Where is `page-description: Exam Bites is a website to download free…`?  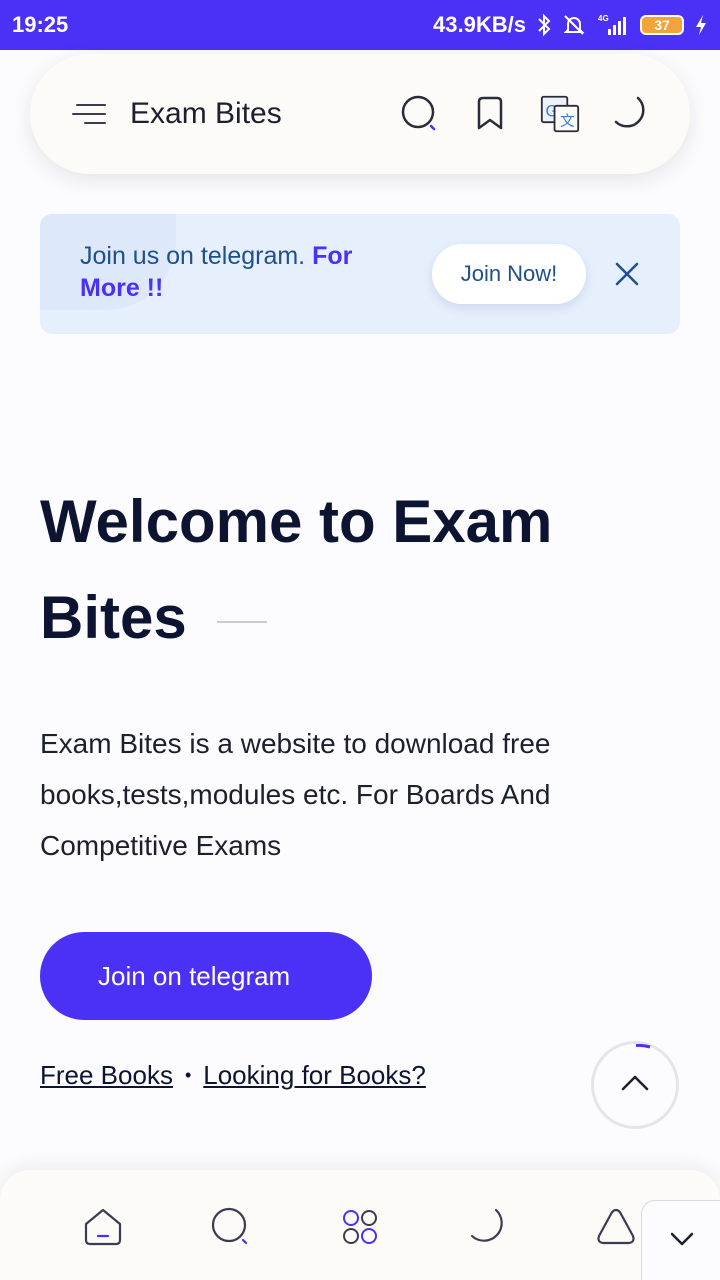
page-description: Exam Bites is a website to download free… is located at coordinates (295, 794).